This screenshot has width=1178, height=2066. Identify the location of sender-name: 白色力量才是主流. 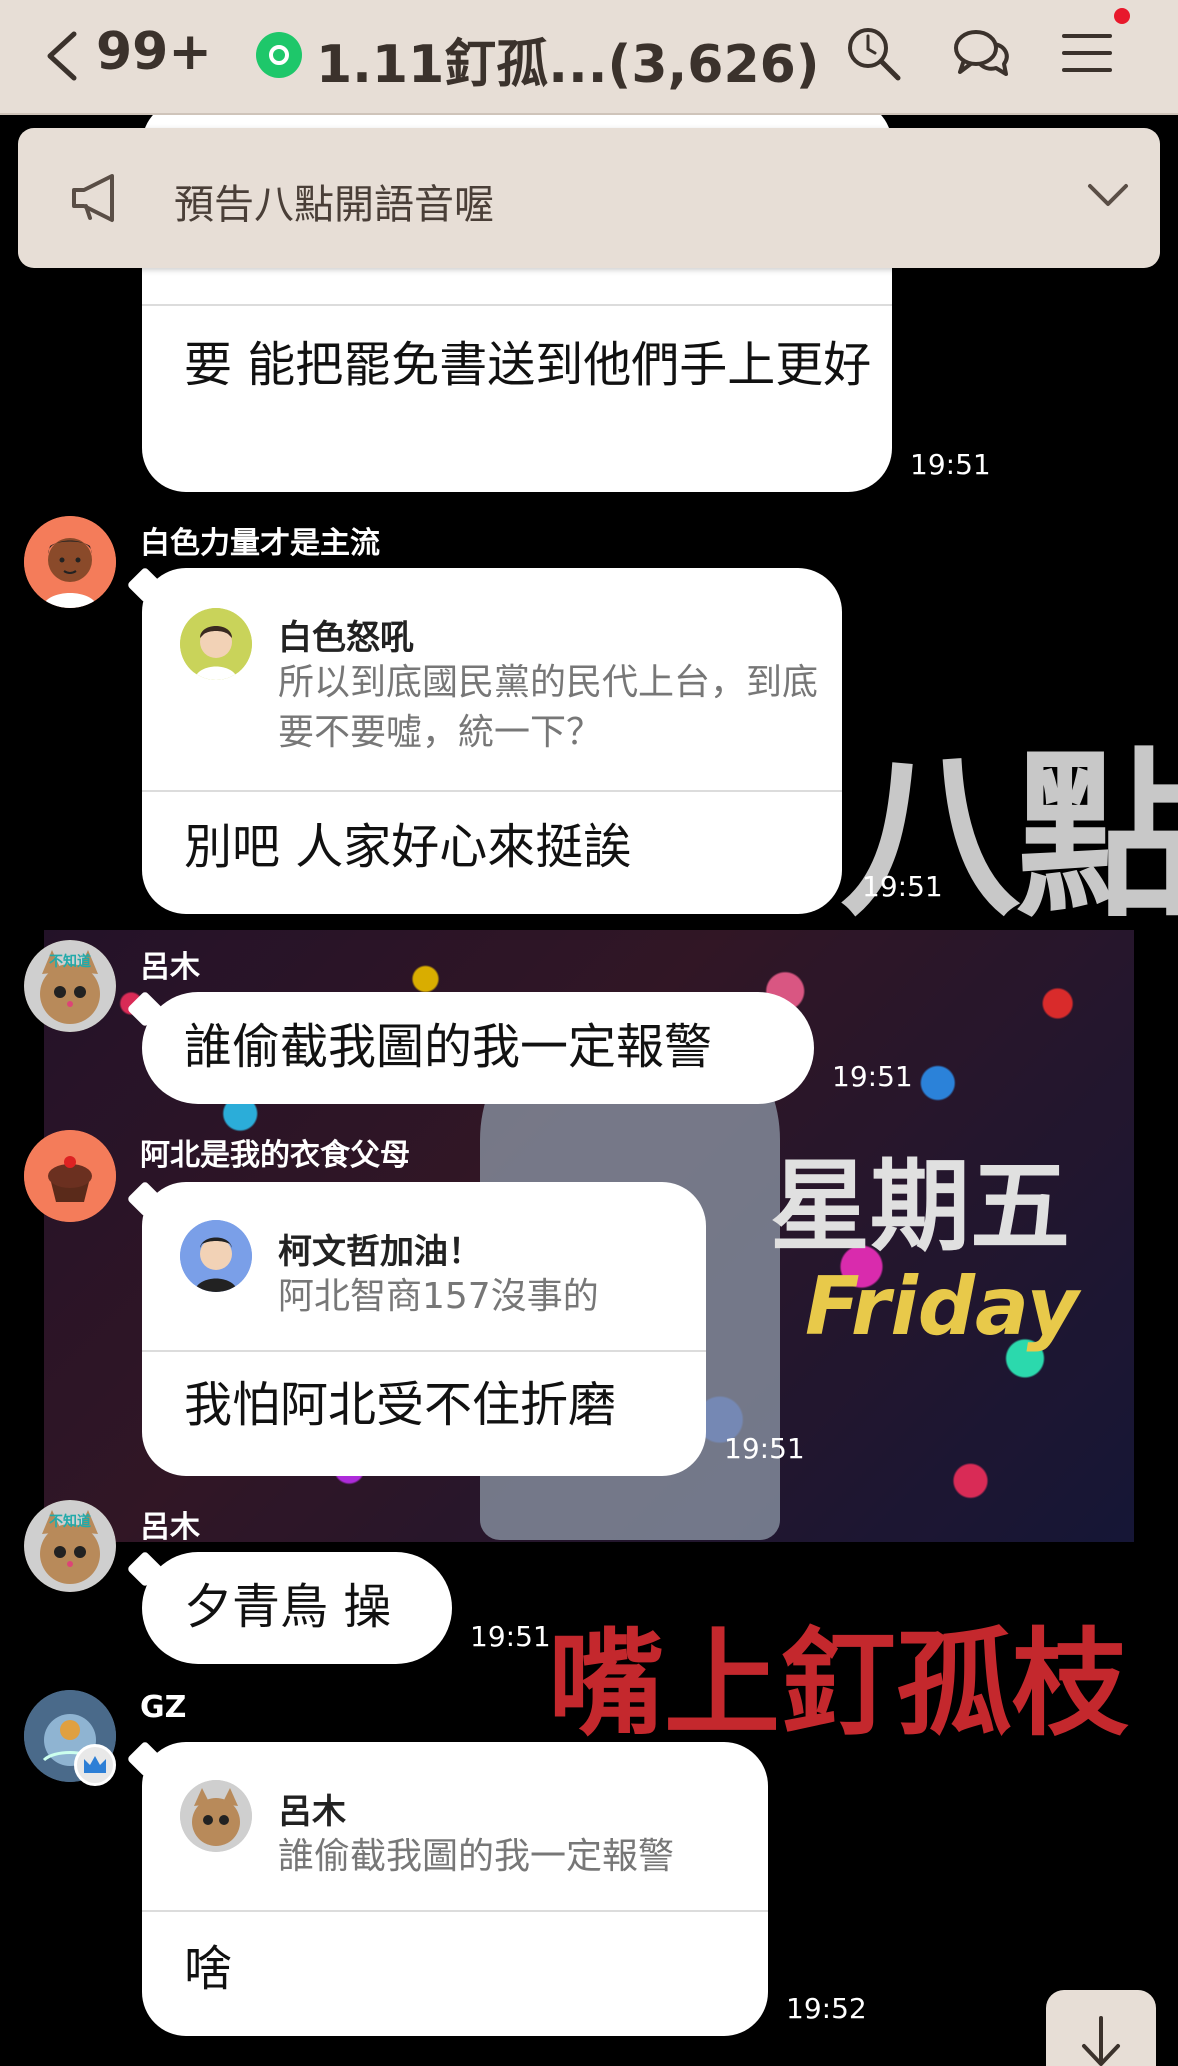
(260, 543).